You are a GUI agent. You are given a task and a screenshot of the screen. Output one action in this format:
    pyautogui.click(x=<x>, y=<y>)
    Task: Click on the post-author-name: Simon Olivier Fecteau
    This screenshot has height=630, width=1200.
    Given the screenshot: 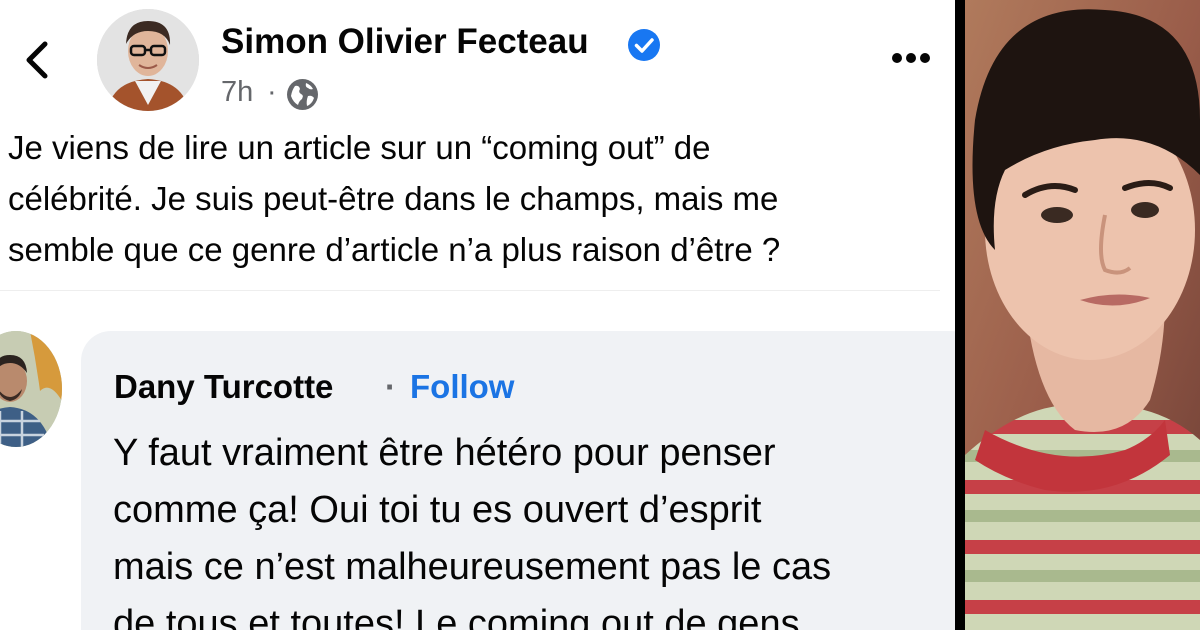 What is the action you would take?
    pyautogui.click(x=405, y=42)
    